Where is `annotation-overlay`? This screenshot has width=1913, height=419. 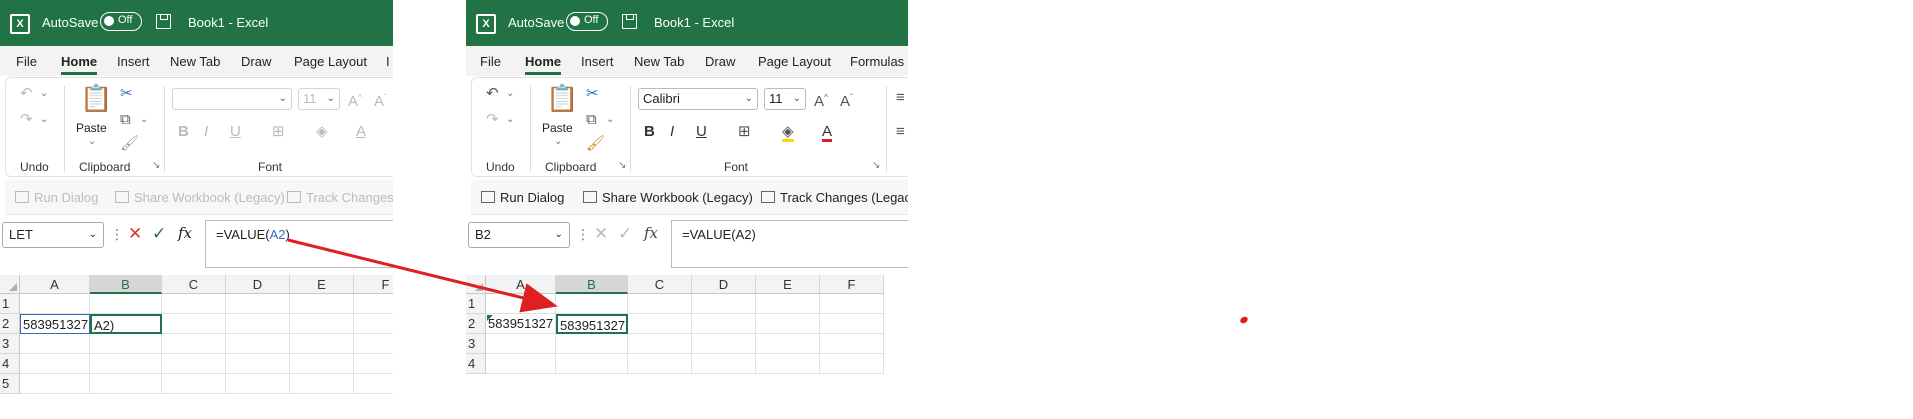
annotation-overlay is located at coordinates (767, 281).